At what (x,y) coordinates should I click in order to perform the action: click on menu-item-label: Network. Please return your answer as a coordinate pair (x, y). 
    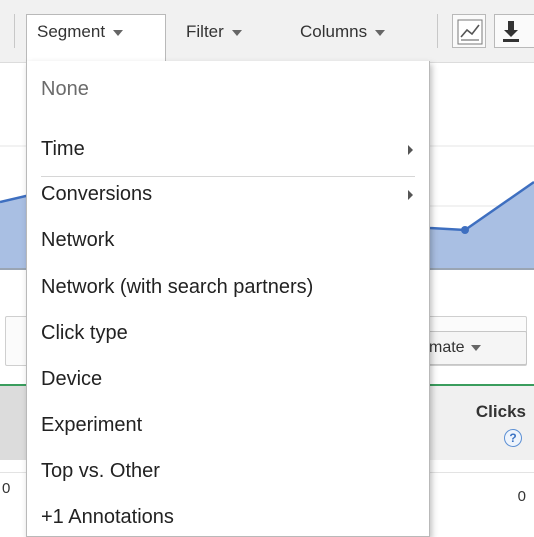
    Looking at the image, I should click on (78, 240).